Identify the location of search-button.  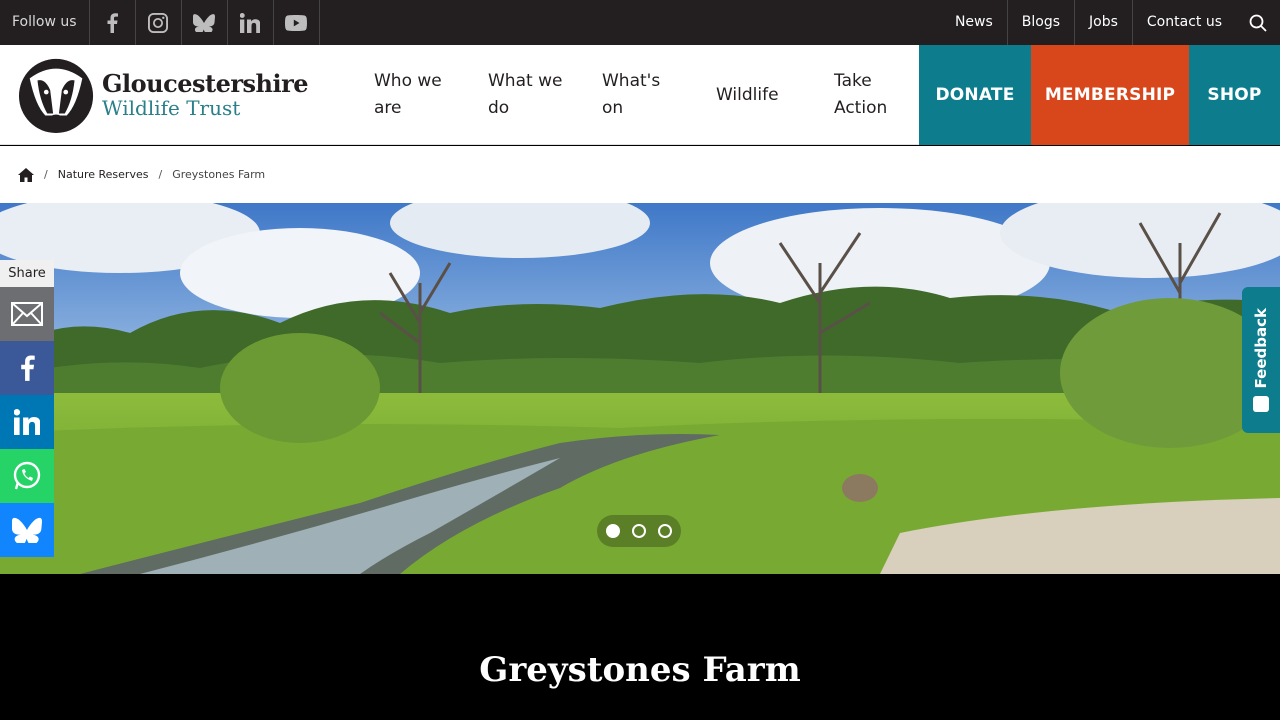
(1258, 22).